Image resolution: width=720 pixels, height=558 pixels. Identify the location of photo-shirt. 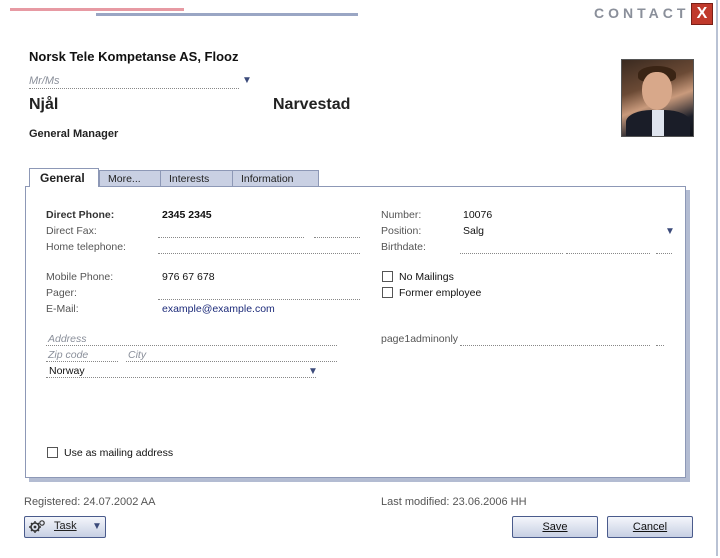
(658, 123).